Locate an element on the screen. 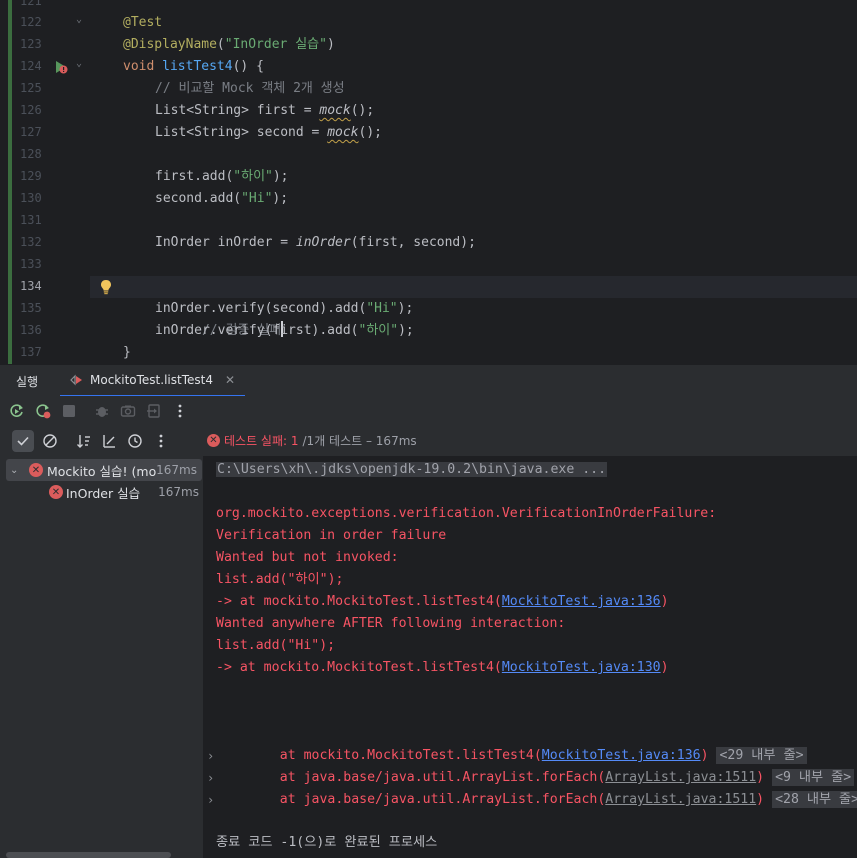  rerun-failed-tests-icon is located at coordinates (43, 411).